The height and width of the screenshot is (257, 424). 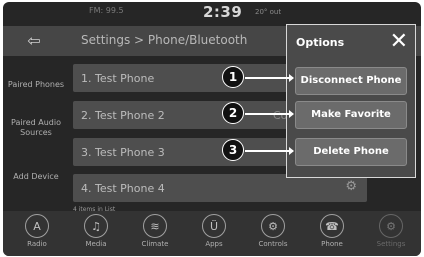 I want to click on callout-1: 1, so click(x=233, y=77).